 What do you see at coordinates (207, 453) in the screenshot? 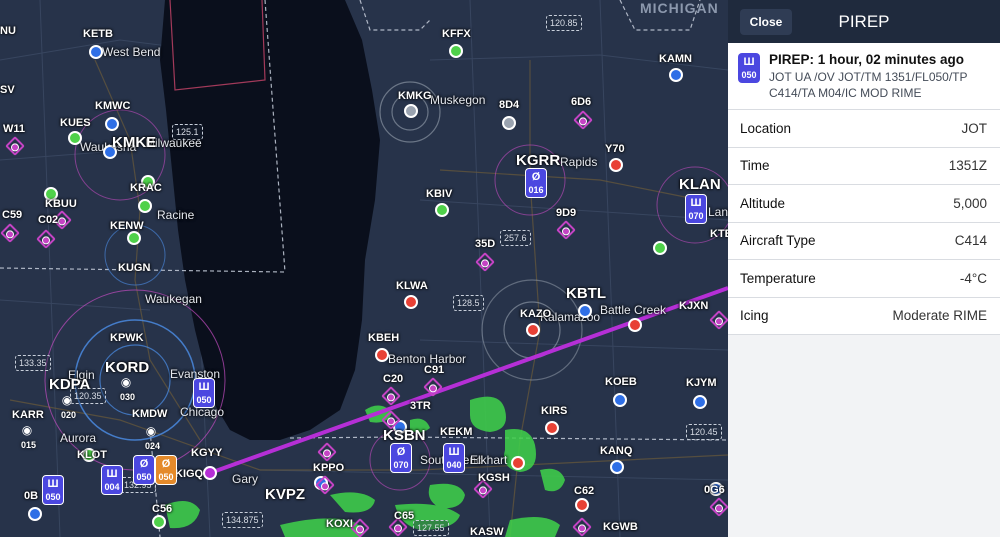
I see `airport-label: KGYY` at bounding box center [207, 453].